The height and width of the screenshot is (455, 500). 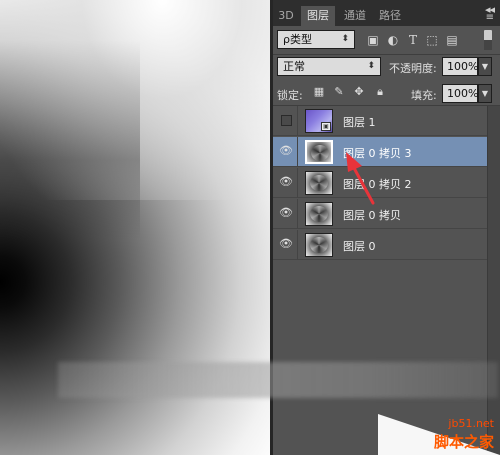 What do you see at coordinates (463, 442) in the screenshot?
I see `watermark-brand: 脚本之家` at bounding box center [463, 442].